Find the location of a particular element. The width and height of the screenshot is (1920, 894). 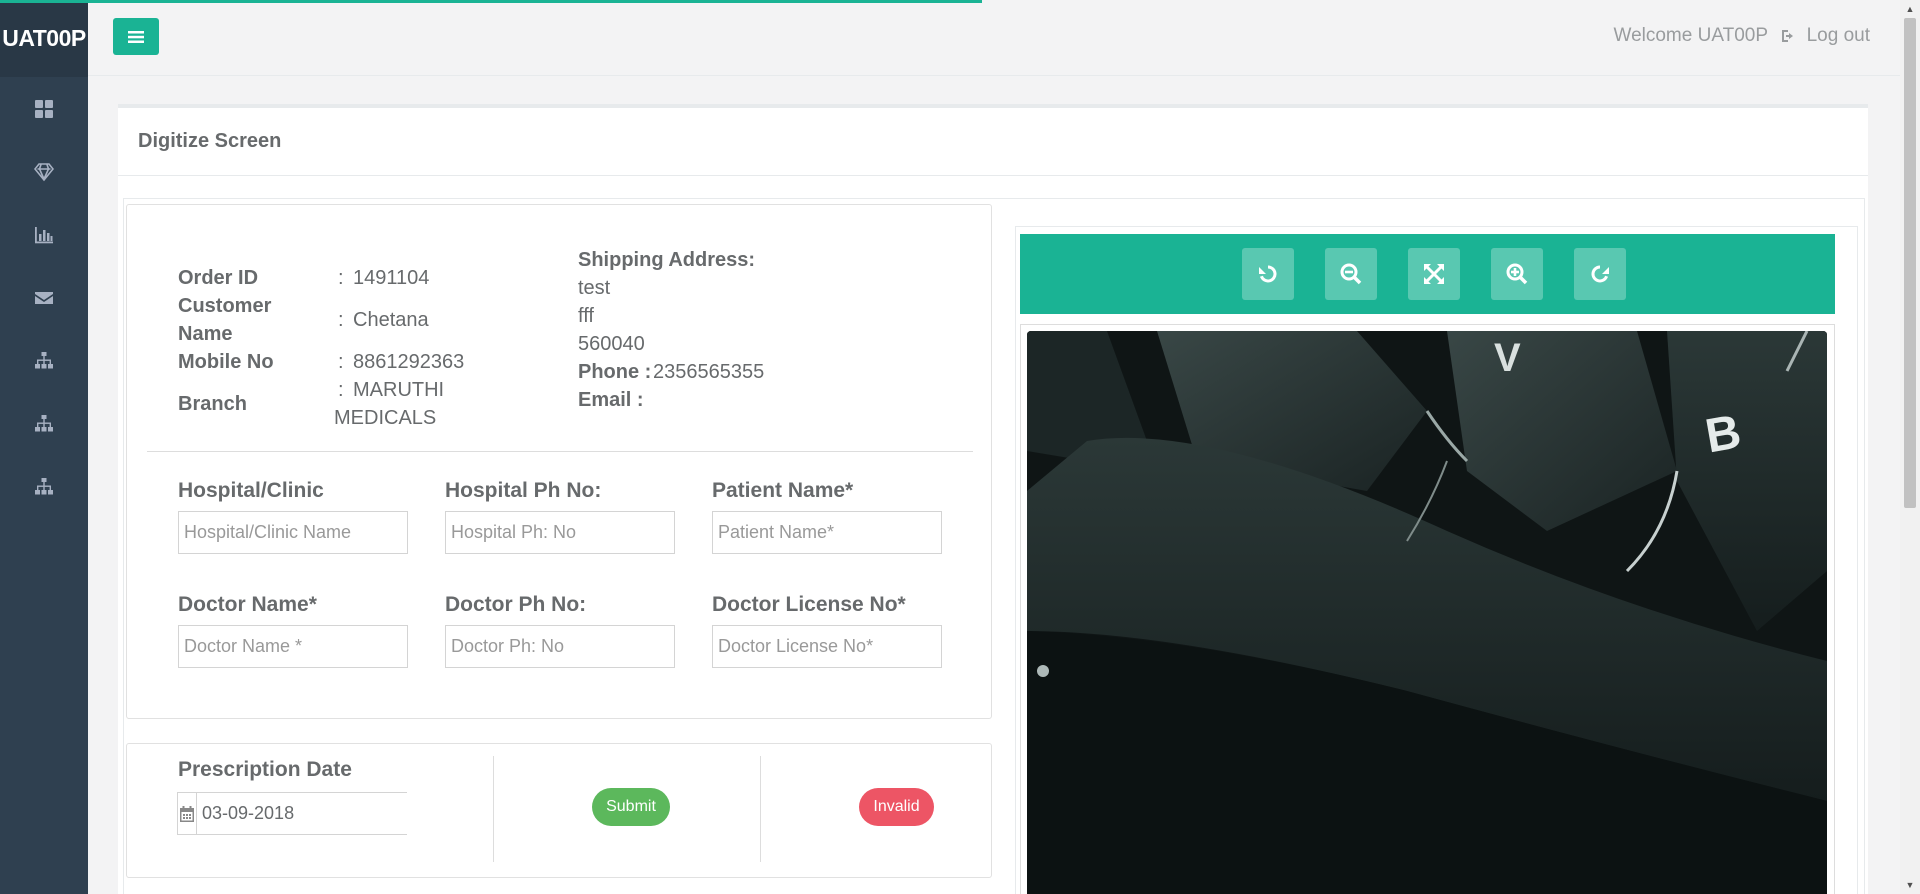

hospital-name-input is located at coordinates (293, 532).